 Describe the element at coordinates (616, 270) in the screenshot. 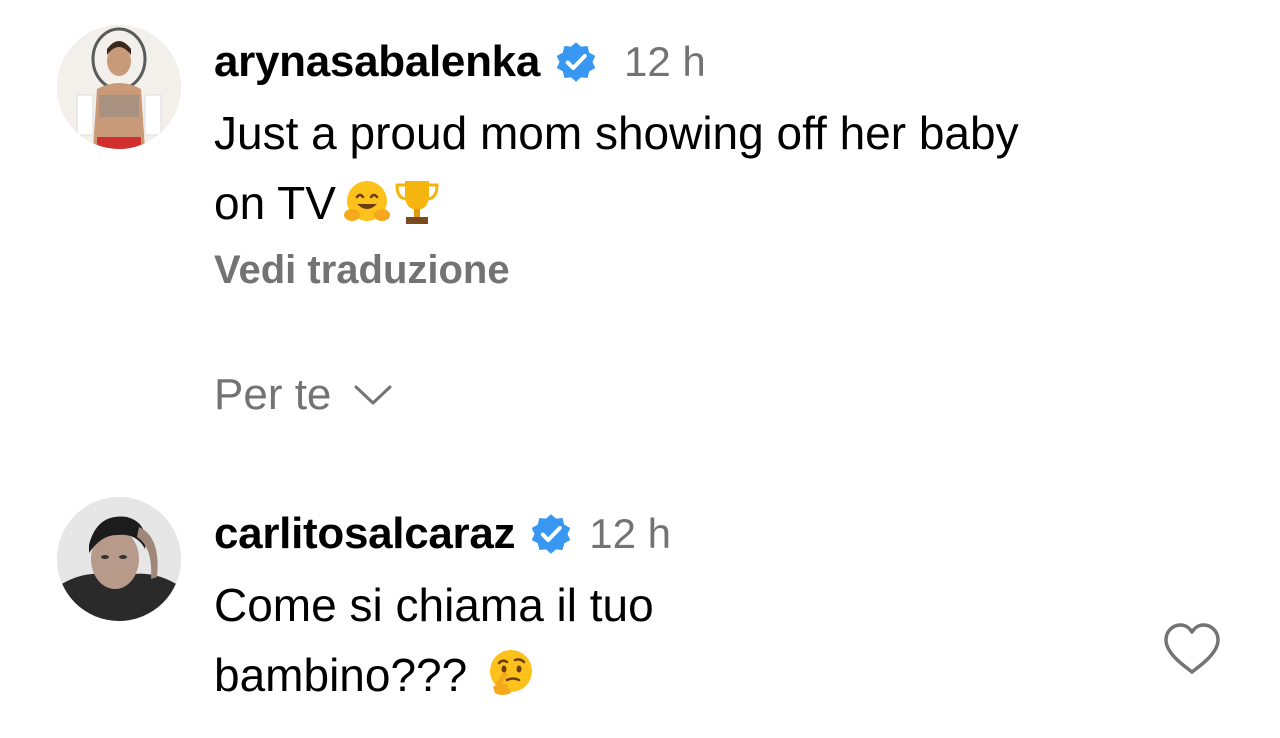

I see `see-translation-link: Vedi traduzione` at that location.